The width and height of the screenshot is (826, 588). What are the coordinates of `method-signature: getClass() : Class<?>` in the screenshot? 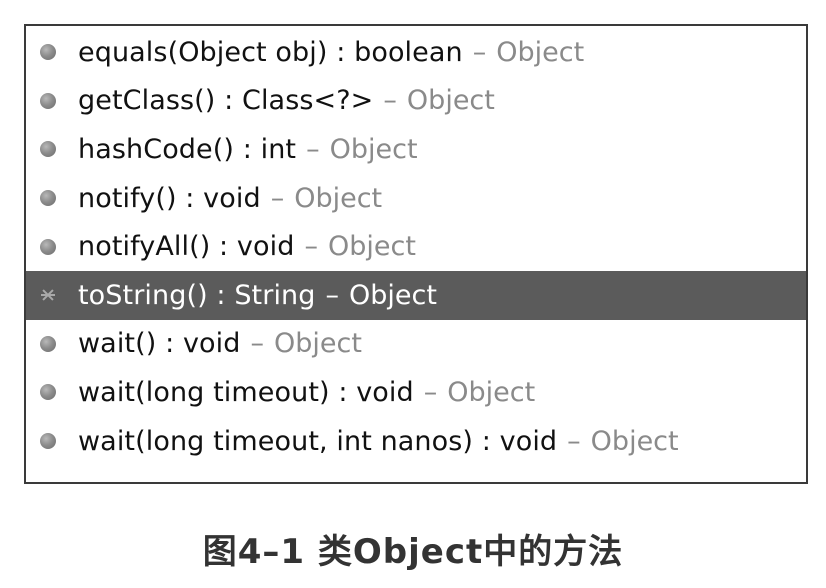 It's located at (226, 101).